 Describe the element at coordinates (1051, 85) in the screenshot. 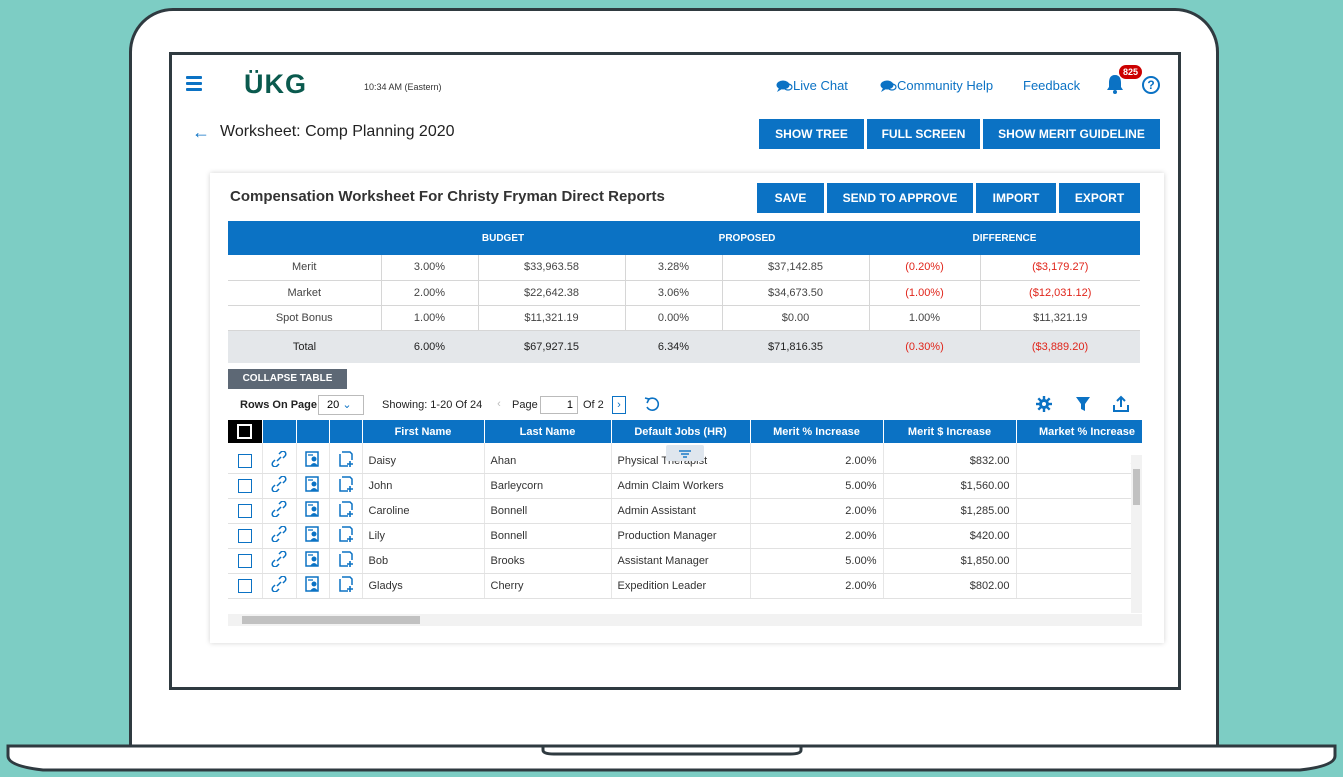

I see `feedback-link: Feedback` at that location.